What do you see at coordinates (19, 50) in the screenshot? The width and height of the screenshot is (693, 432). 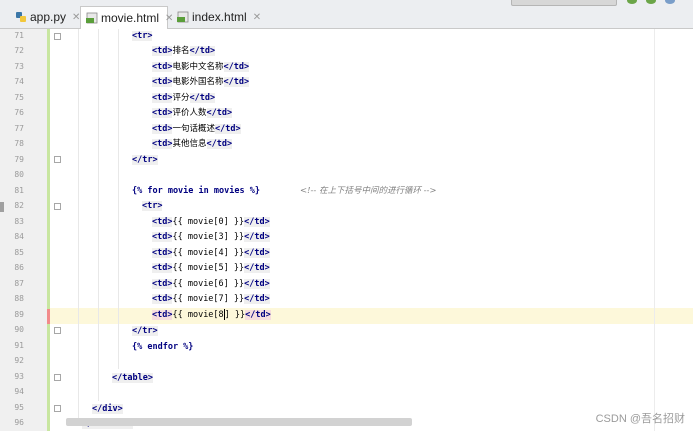 I see `line-number: 72` at bounding box center [19, 50].